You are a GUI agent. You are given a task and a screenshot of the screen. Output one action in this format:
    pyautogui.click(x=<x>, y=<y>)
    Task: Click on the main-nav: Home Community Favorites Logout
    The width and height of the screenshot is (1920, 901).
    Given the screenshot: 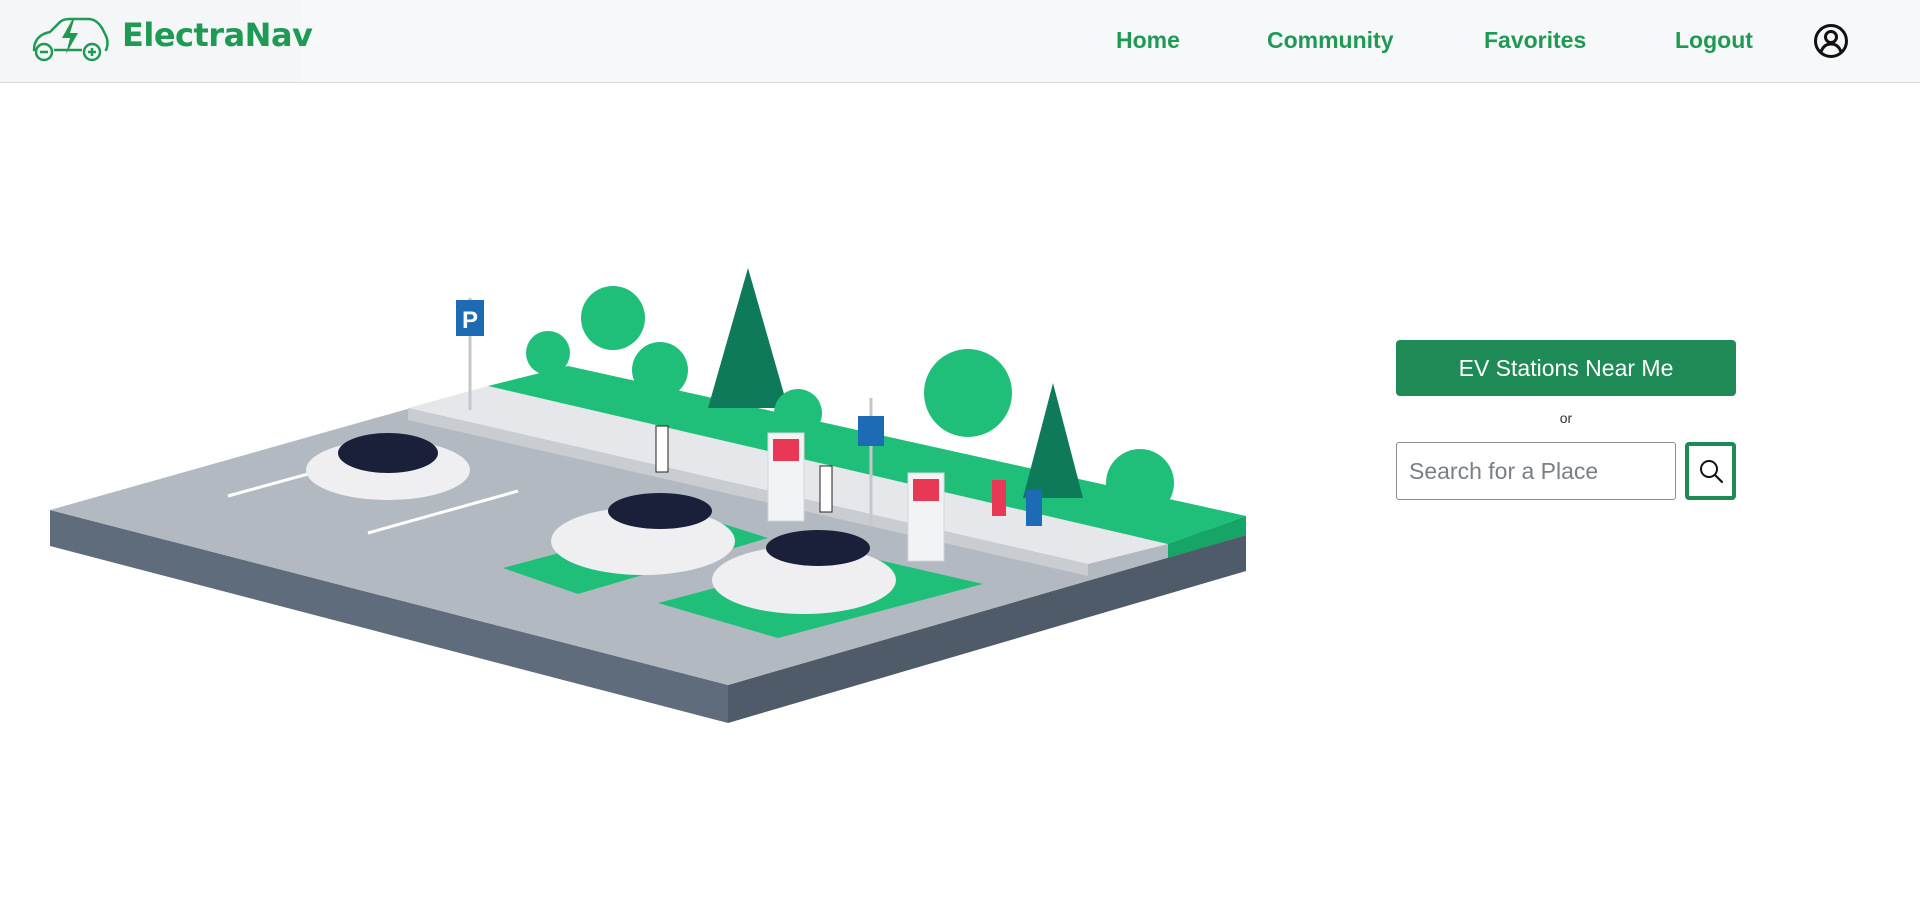 What is the action you would take?
    pyautogui.click(x=960, y=41)
    